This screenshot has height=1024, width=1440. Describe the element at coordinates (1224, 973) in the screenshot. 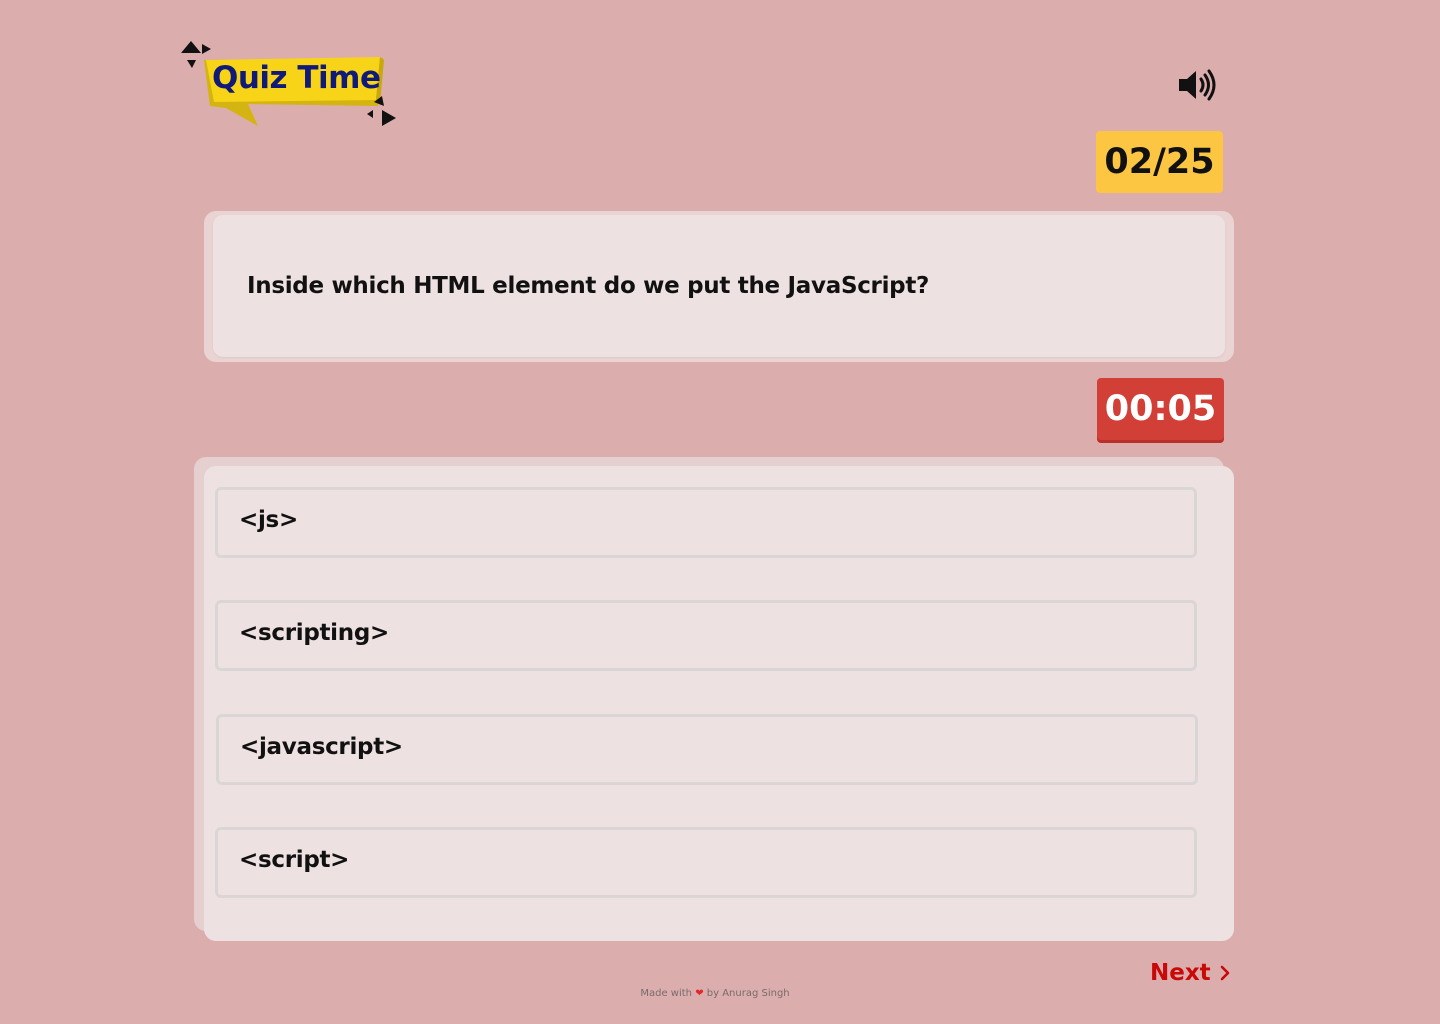

I see `chevron-right-icon` at that location.